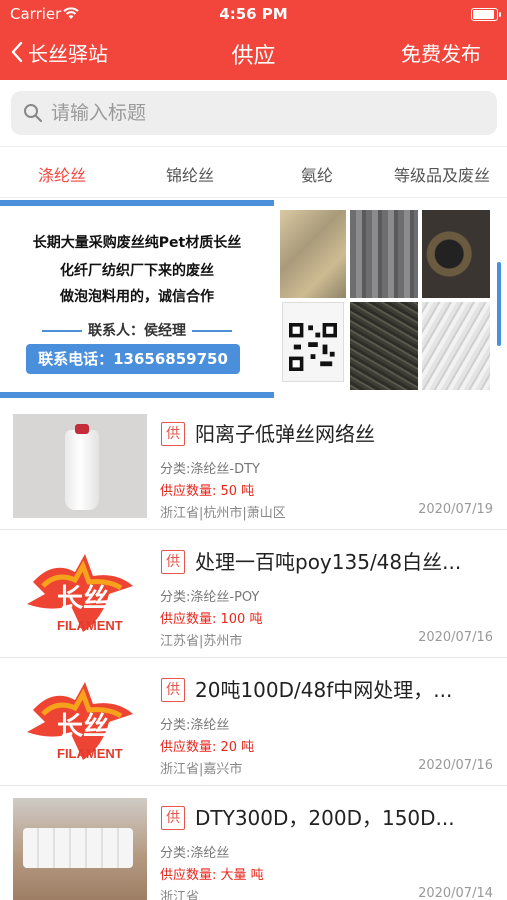 This screenshot has height=900, width=507. I want to click on item-location: 浙江省, so click(180, 895).